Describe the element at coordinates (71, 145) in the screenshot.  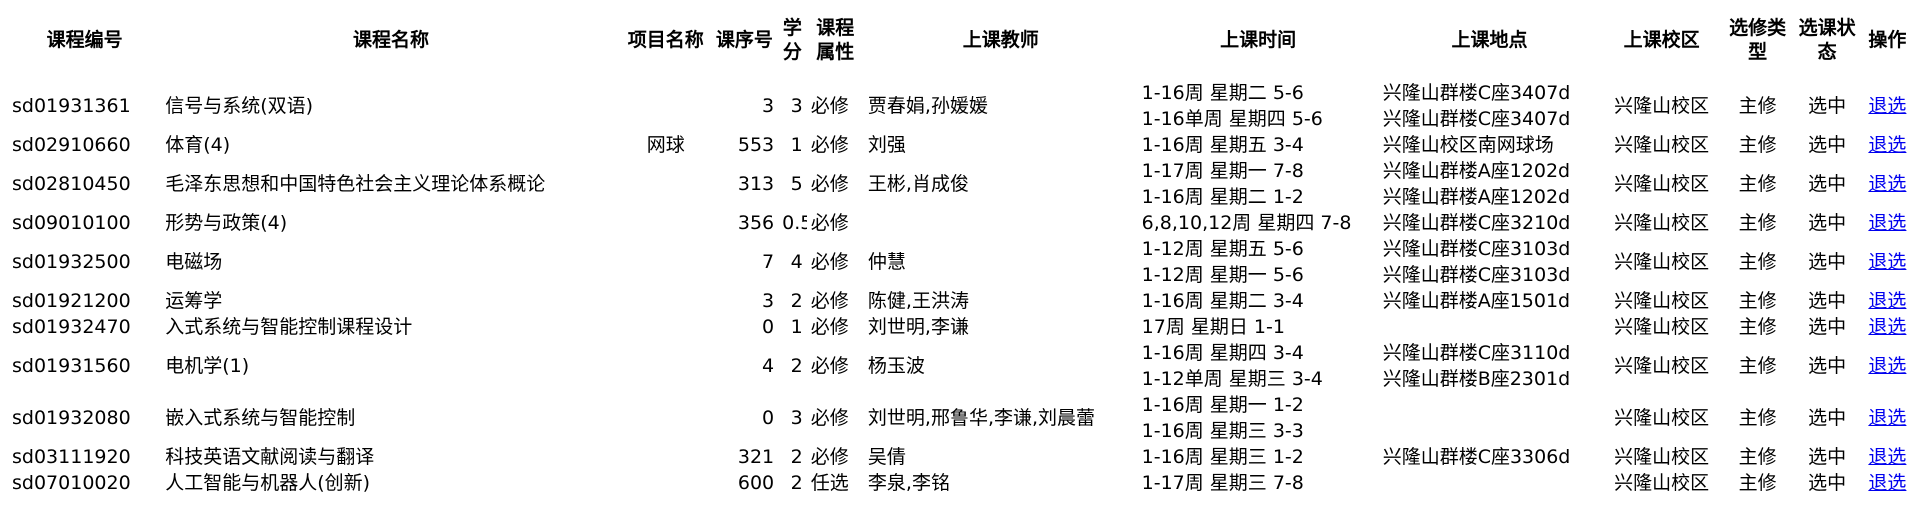
I see `course-code-cell: sd02910660` at that location.